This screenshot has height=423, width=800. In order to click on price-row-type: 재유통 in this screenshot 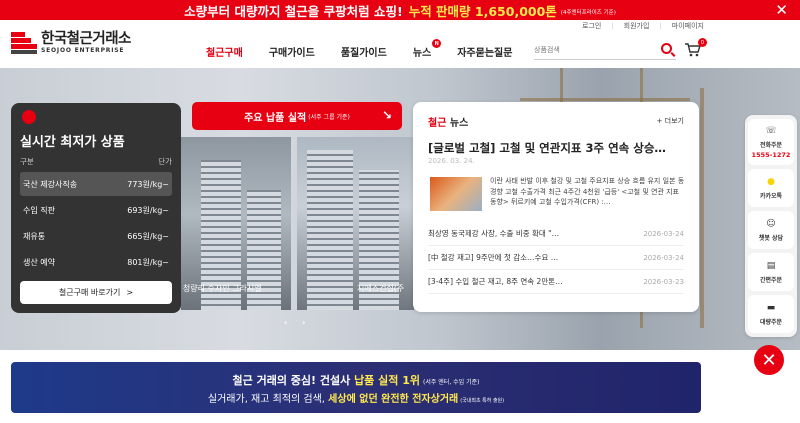, I will do `click(34, 236)`.